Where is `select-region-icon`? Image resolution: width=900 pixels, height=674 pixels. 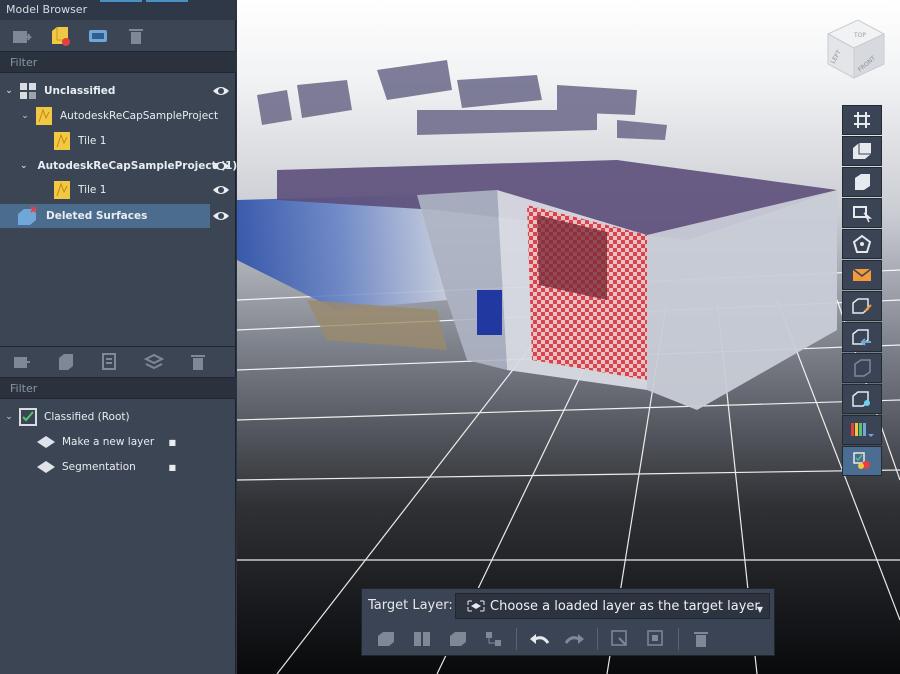 select-region-icon is located at coordinates (656, 639).